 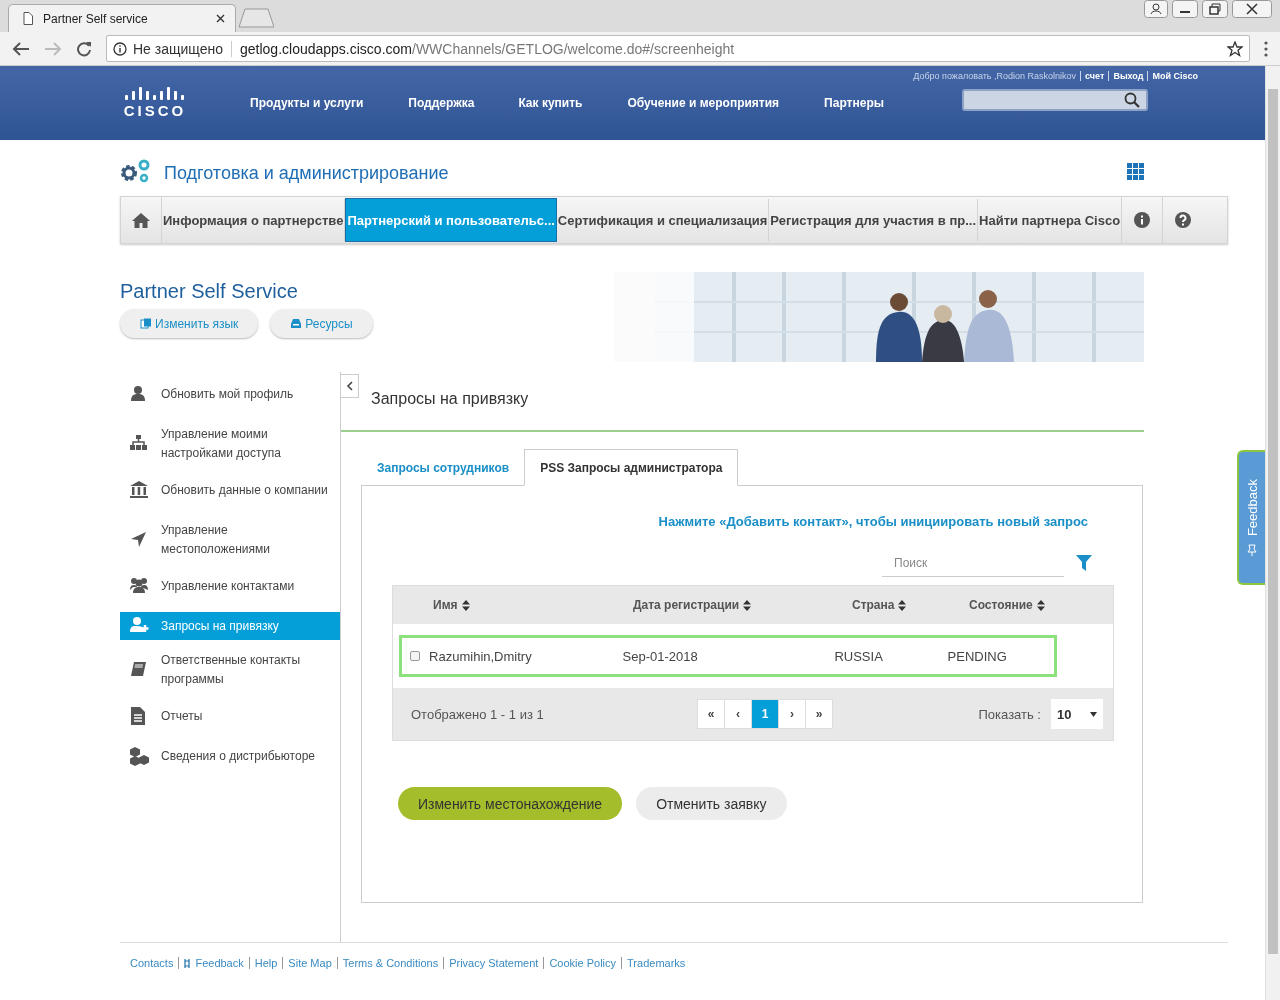 What do you see at coordinates (711, 714) in the screenshot?
I see `page-button: «` at bounding box center [711, 714].